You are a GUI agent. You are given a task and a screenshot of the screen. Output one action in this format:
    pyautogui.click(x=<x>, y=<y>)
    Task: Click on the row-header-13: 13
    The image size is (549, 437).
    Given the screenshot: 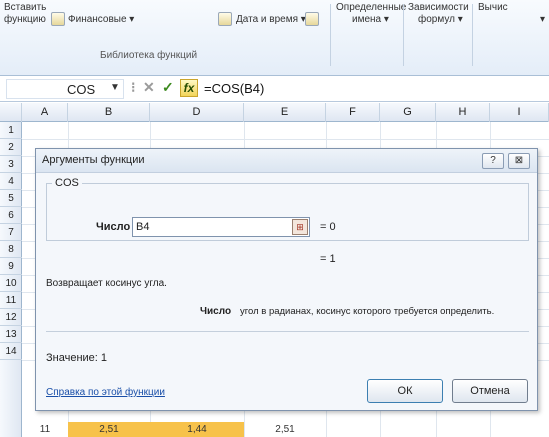 What is the action you would take?
    pyautogui.click(x=11, y=334)
    